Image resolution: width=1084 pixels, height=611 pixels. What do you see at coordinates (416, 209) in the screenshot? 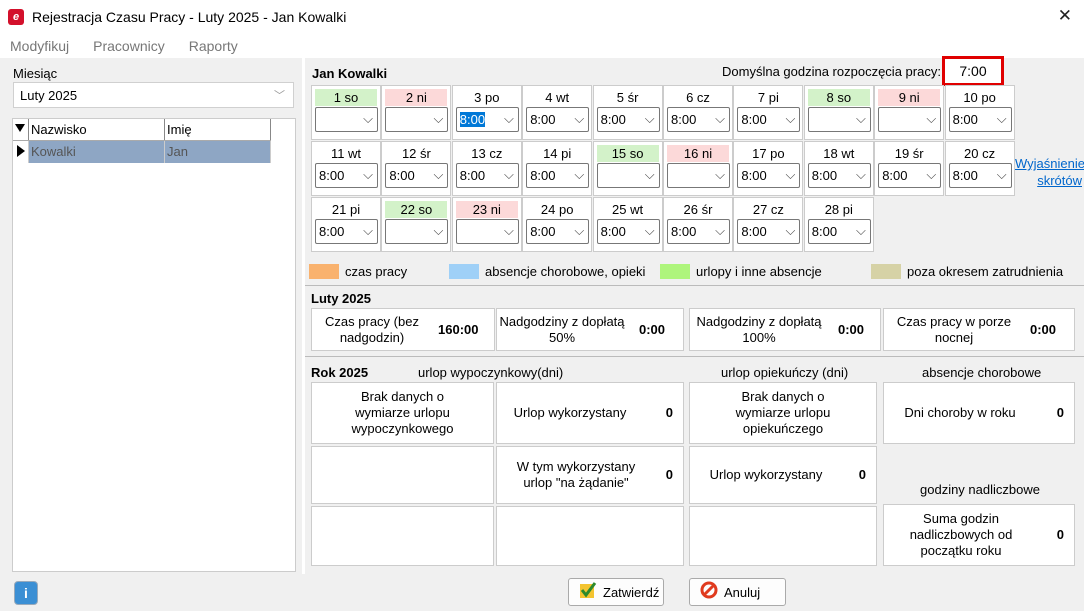
I see `day-label: 22 so` at bounding box center [416, 209].